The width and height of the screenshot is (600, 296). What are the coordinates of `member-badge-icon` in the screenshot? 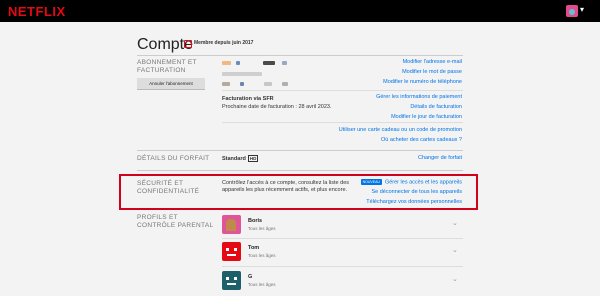 It's located at (188, 44).